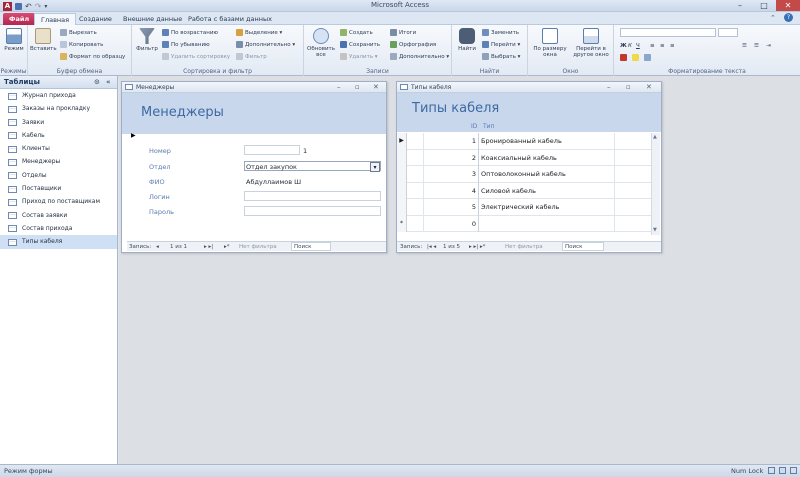 Image resolution: width=800 pixels, height=477 pixels. What do you see at coordinates (451, 190) in the screenshot?
I see `cell-id: 4` at bounding box center [451, 190].